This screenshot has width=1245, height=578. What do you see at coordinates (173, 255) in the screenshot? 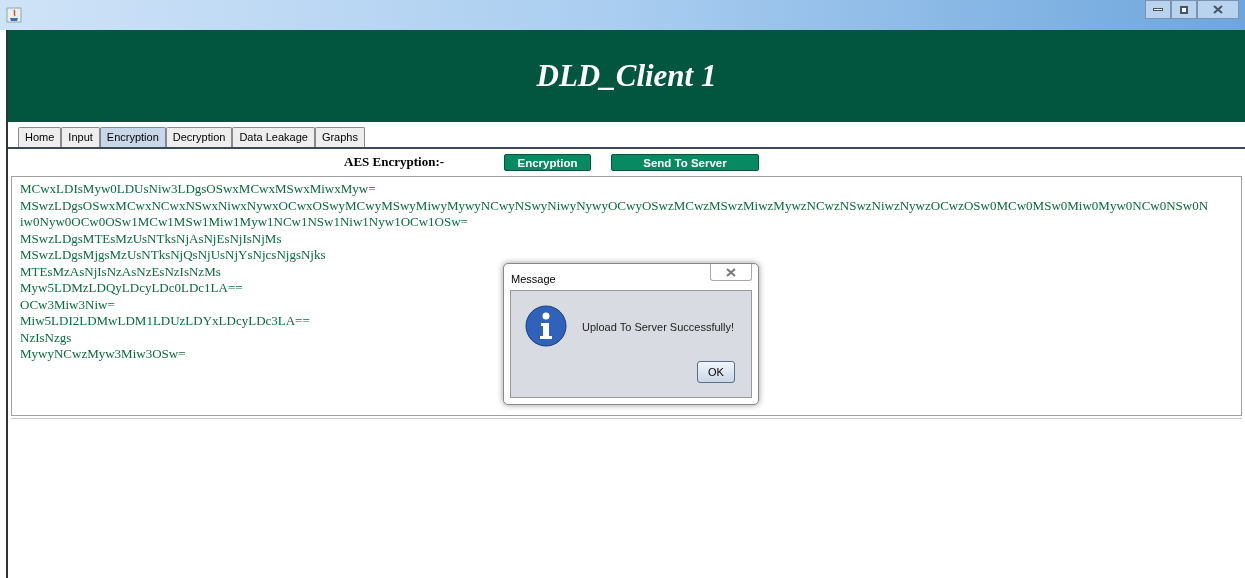
I see `output-line: MSwzLDgsMjgsMzUsNTksNjQsNjUsNjYsNjcsNjgsNjks` at bounding box center [173, 255].